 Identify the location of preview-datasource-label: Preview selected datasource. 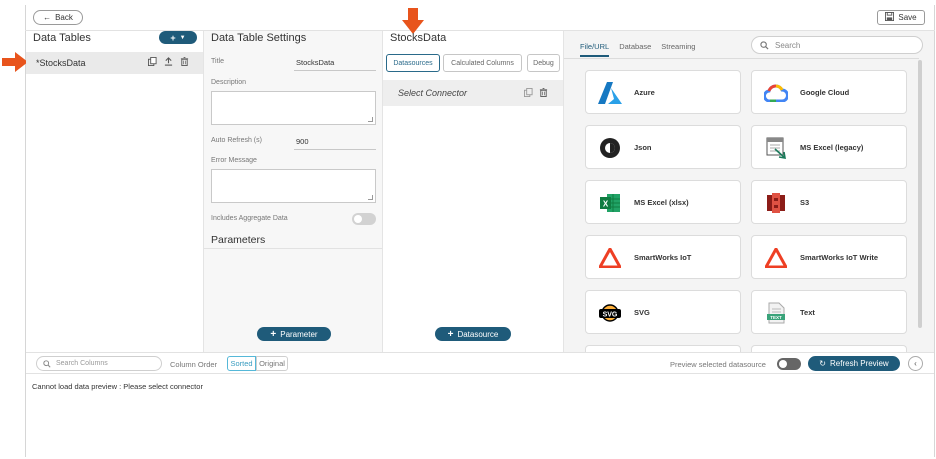
(718, 364).